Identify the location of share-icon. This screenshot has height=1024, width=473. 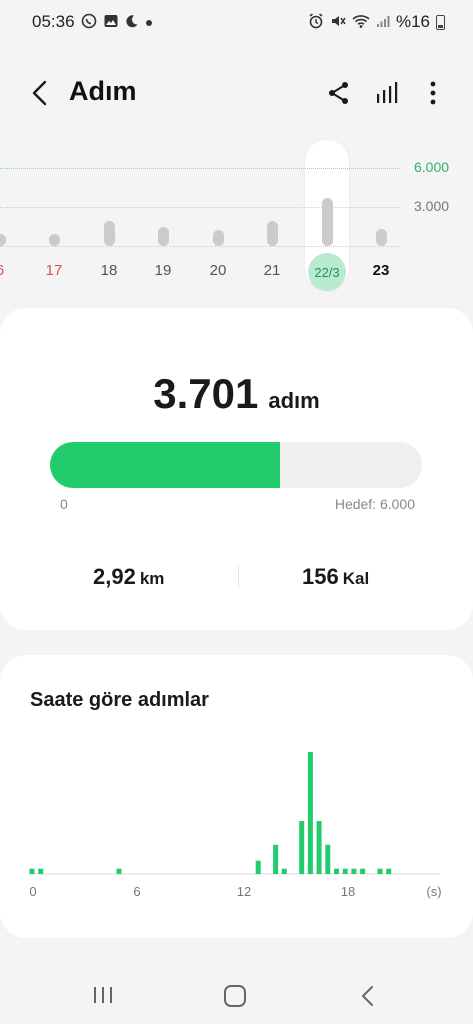
(339, 93).